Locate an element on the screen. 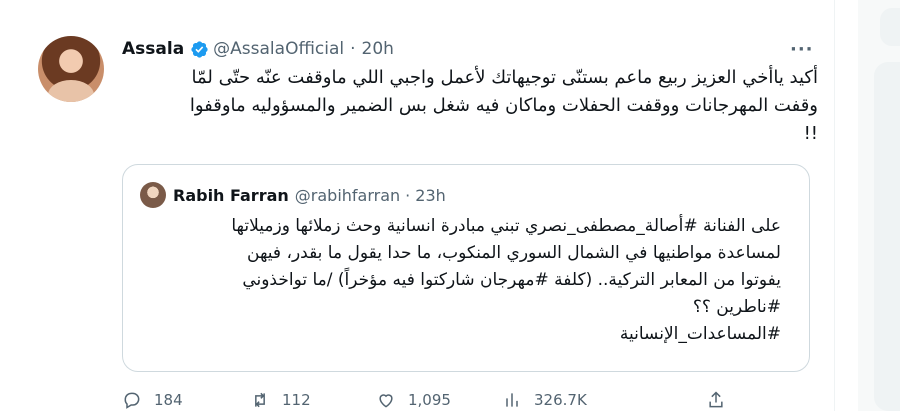  quoted-text-line: #المساعدات_الإنسانية is located at coordinates (700, 334).